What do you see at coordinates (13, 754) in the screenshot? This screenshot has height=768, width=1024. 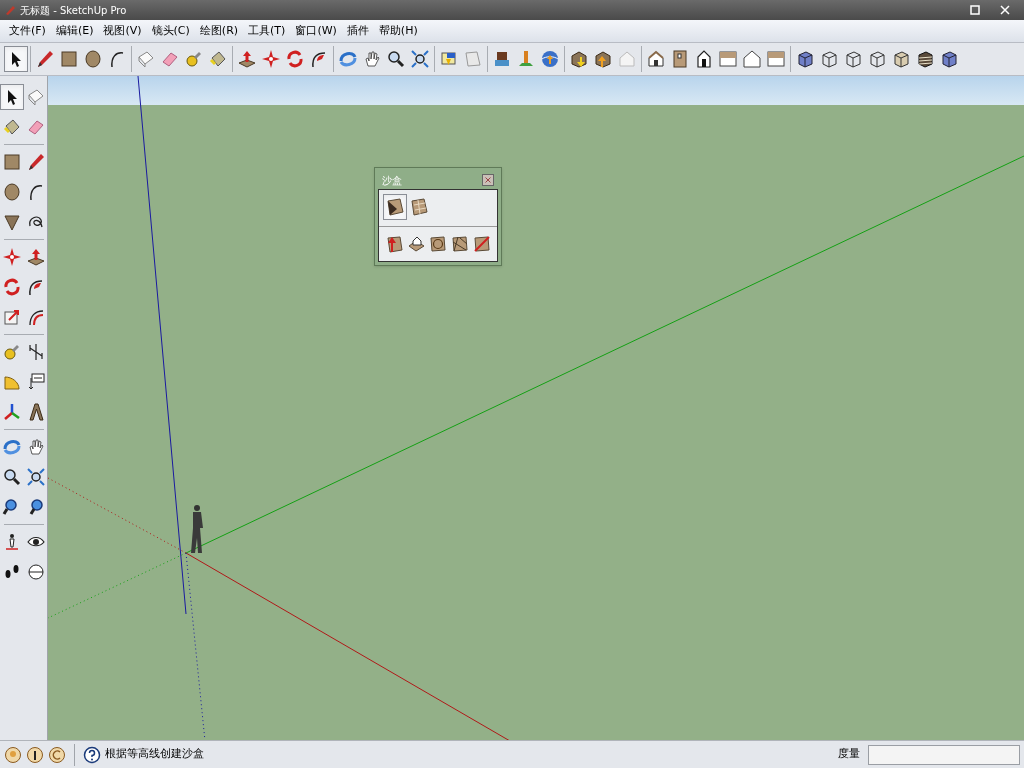 I see `bulb-icon` at bounding box center [13, 754].